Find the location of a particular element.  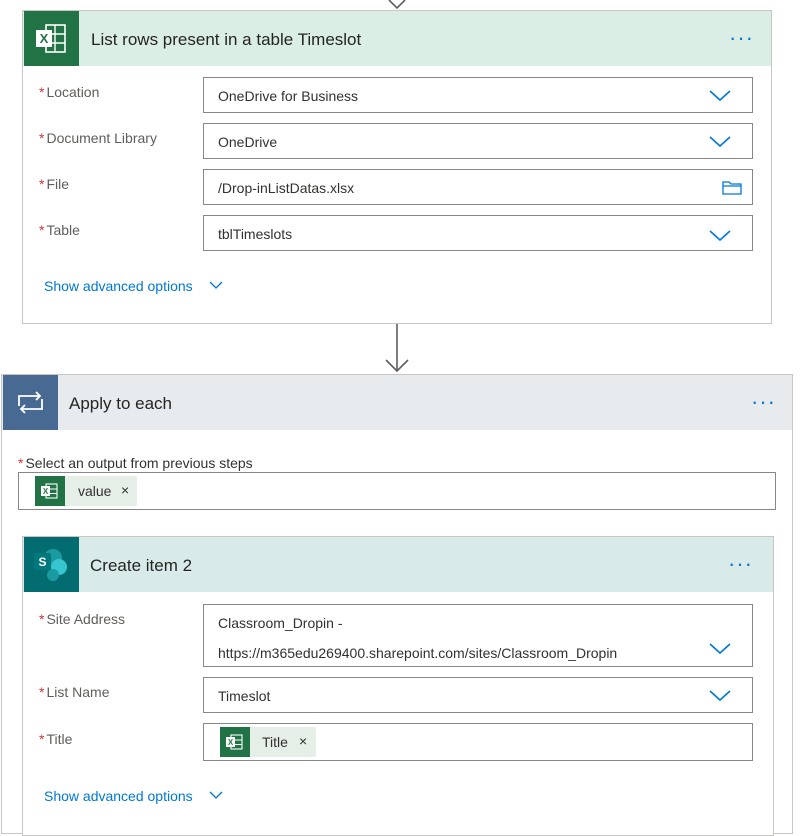

file-label: * File is located at coordinates (54, 184).